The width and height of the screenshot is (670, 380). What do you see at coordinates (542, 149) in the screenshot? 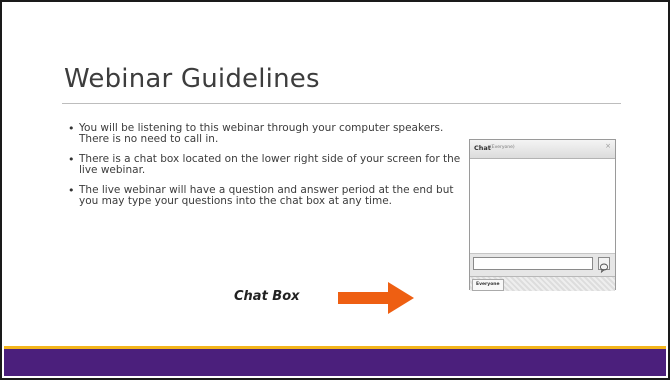
I see `chat-header: Chat (Everyone) ×` at bounding box center [542, 149].